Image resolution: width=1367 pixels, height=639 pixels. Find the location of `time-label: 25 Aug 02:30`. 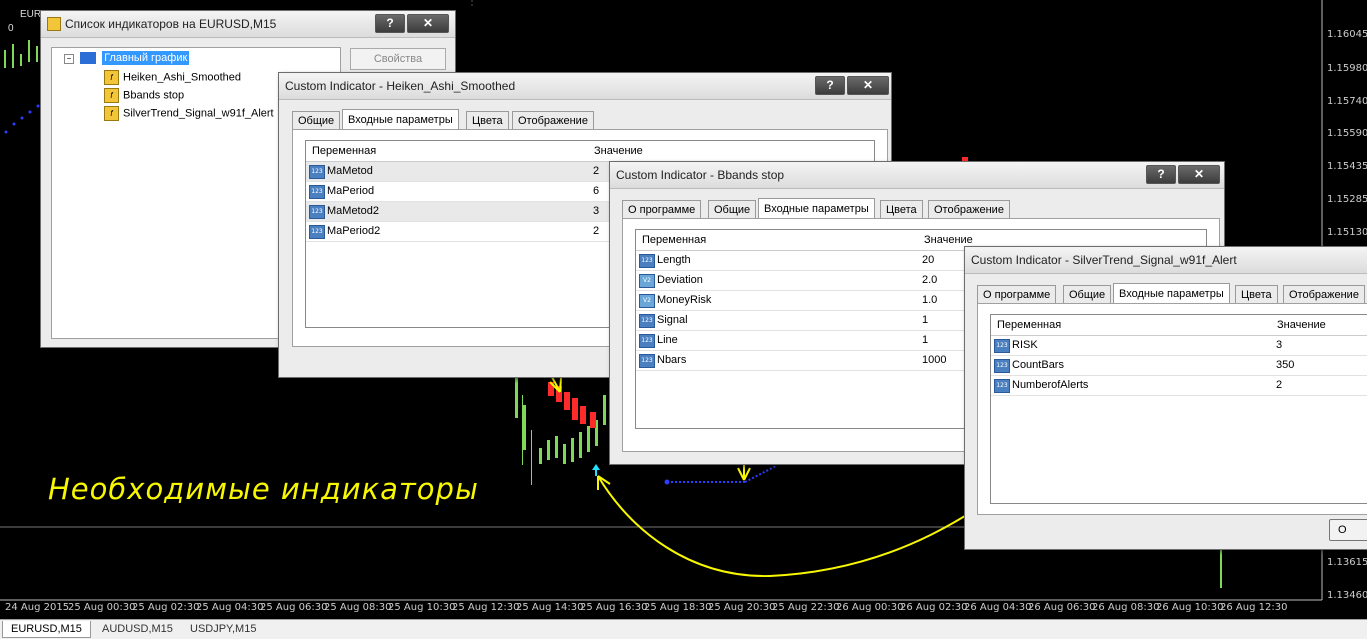

time-label: 25 Aug 02:30 is located at coordinates (166, 607).